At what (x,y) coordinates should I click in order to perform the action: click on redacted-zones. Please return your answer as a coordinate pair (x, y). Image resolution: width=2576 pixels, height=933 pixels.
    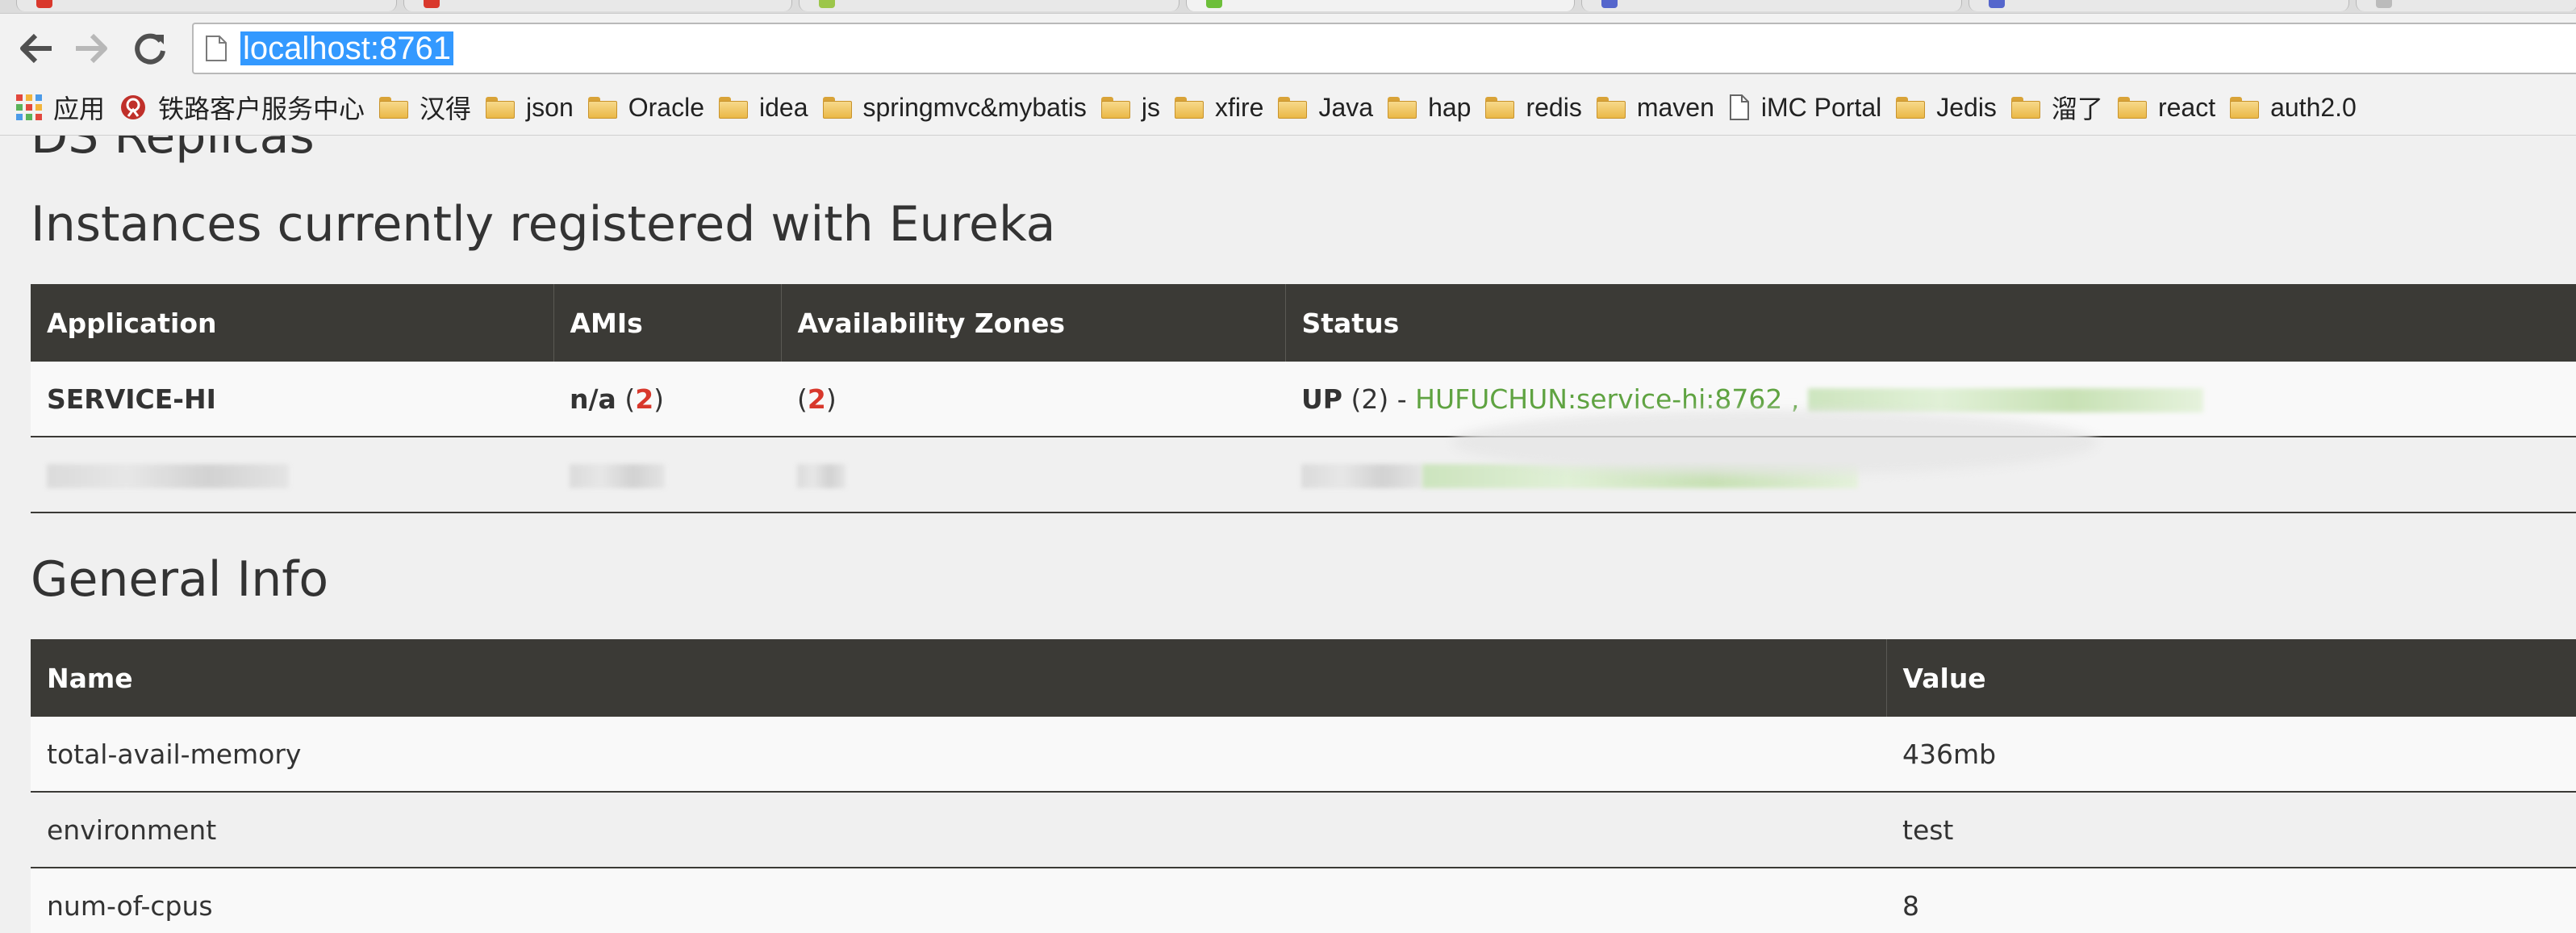
    Looking at the image, I should click on (1033, 475).